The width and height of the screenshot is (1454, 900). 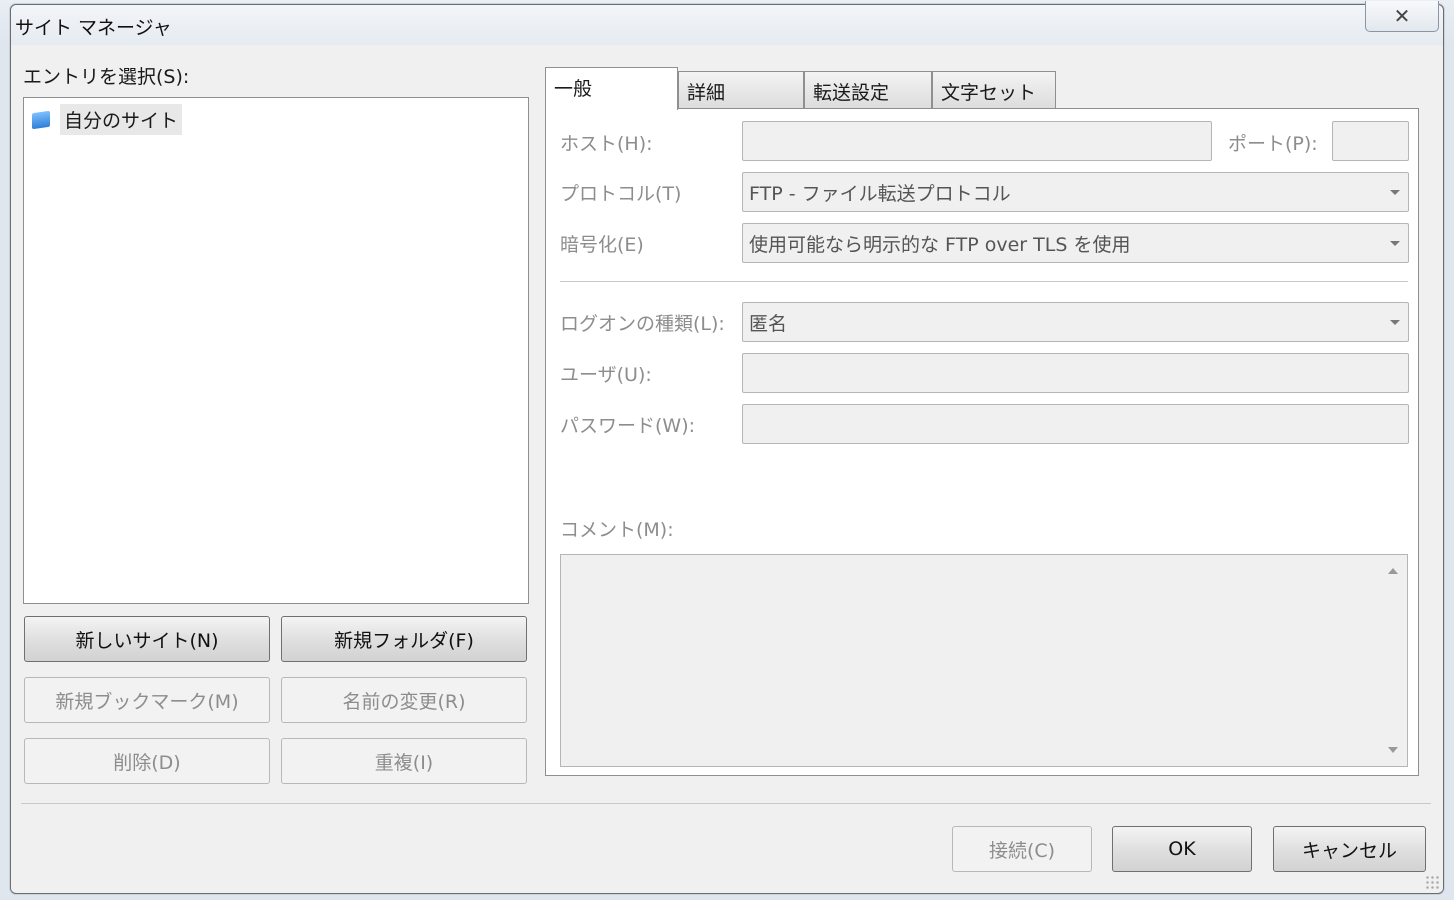 What do you see at coordinates (628, 426) in the screenshot?
I see `password-label: パスワード(W):` at bounding box center [628, 426].